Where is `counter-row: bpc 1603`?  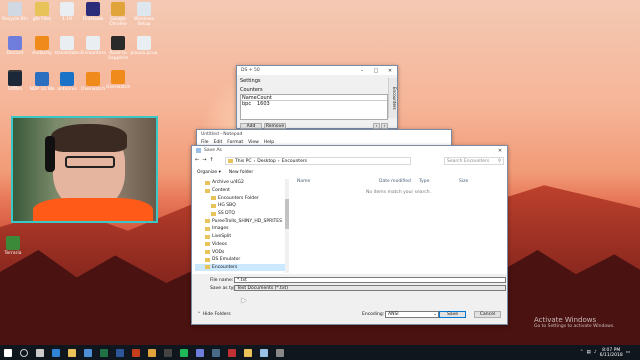 counter-row: bpc 1603 is located at coordinates (314, 104).